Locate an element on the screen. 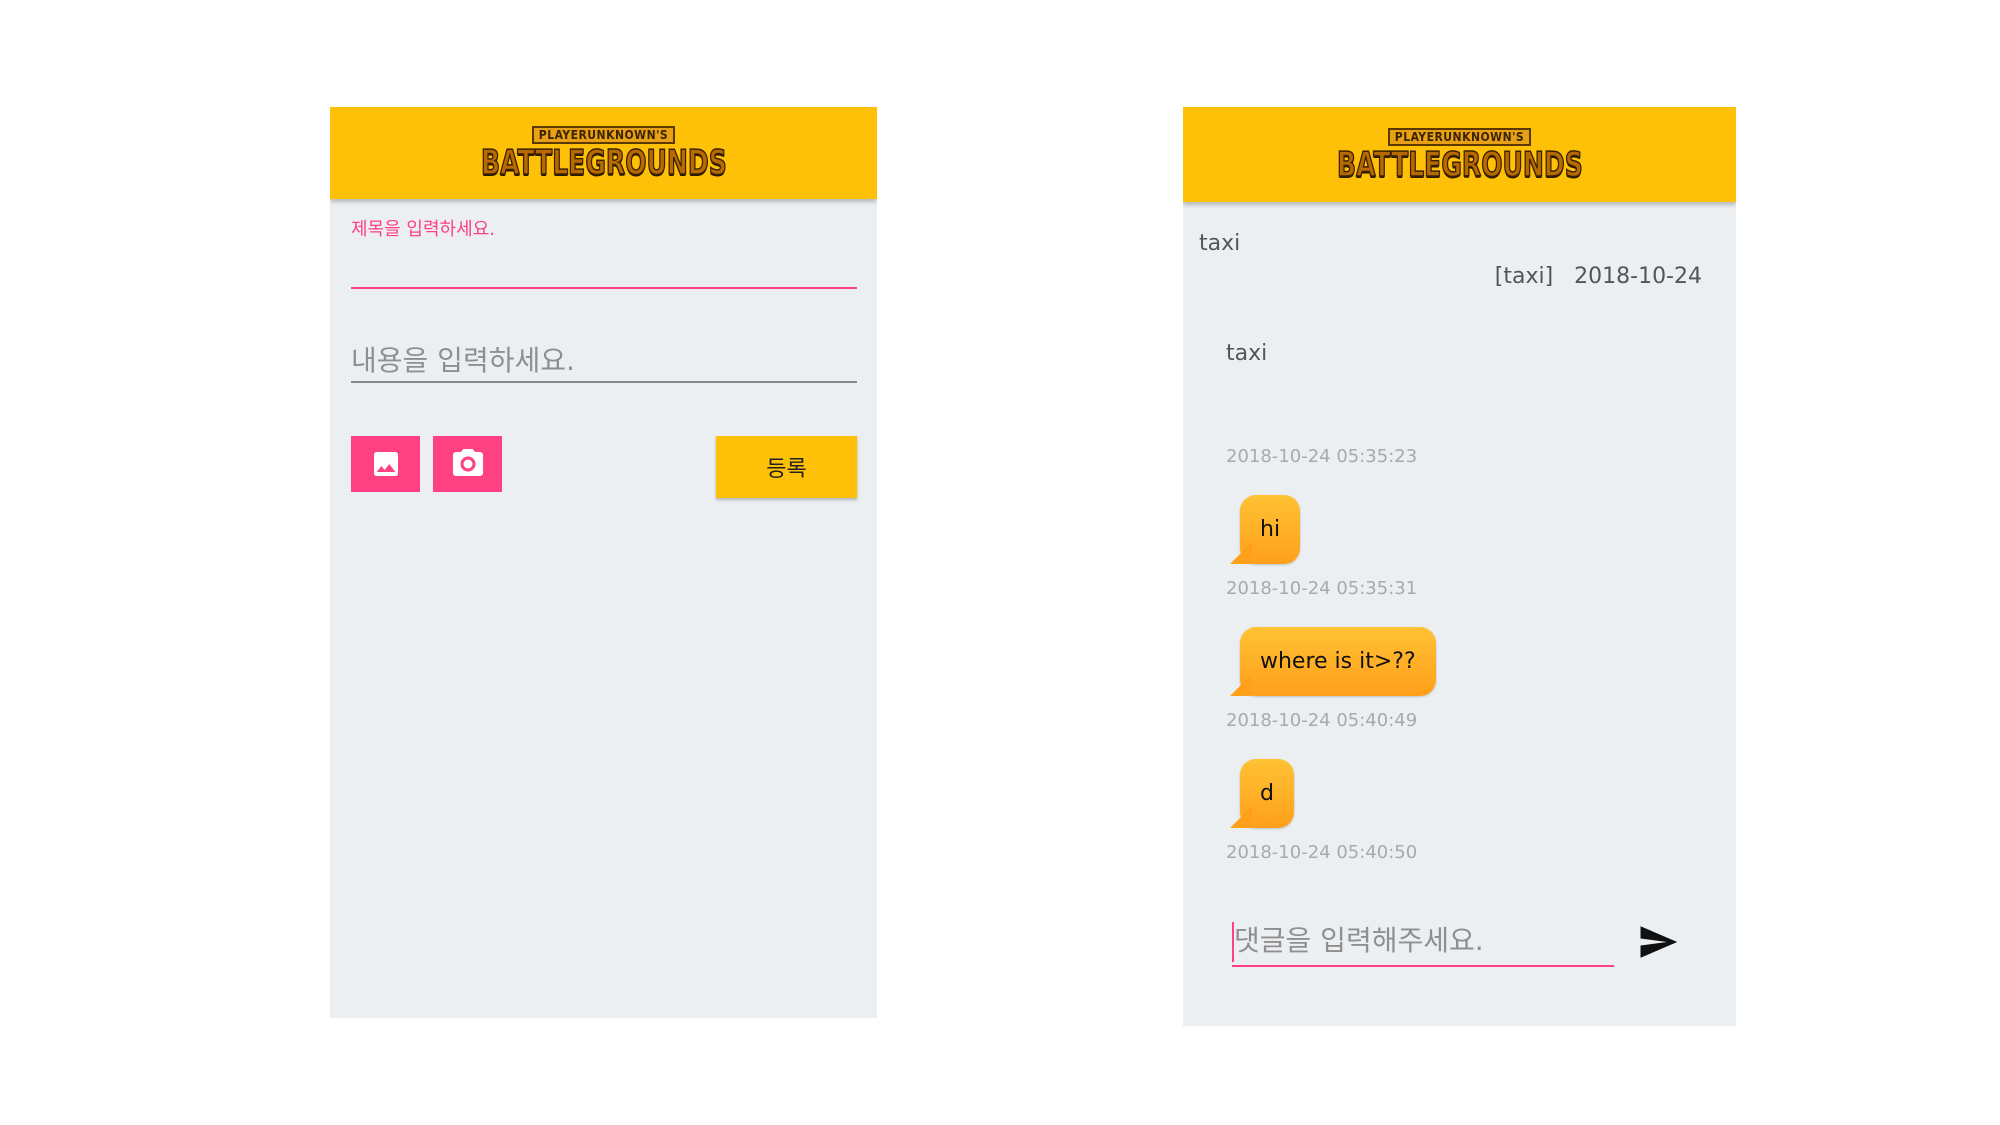 Image resolution: width=2000 pixels, height=1125 pixels. content-input is located at coordinates (604, 361).